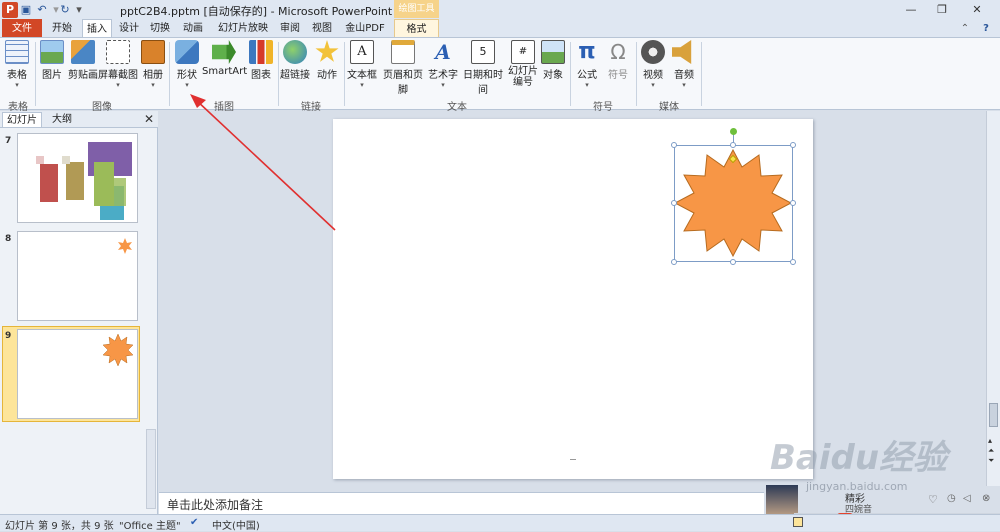 The height and width of the screenshot is (532, 1000). I want to click on wordart-button: A 艺术字 ▾, so click(443, 68).